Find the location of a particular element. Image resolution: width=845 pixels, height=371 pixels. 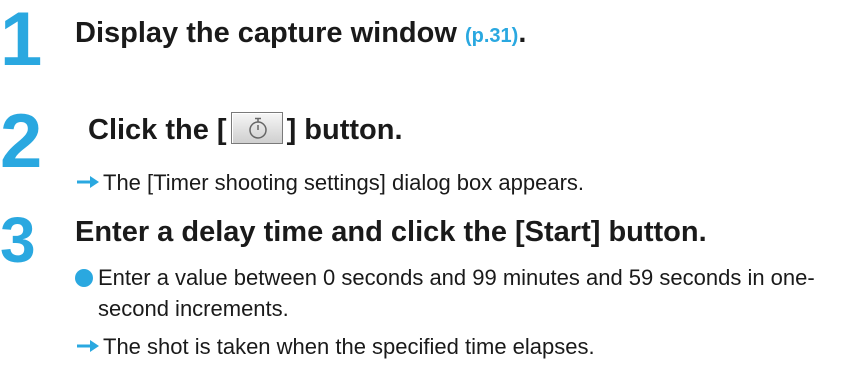

step-1-title: Display the capture window (p.31). is located at coordinates (300, 33).